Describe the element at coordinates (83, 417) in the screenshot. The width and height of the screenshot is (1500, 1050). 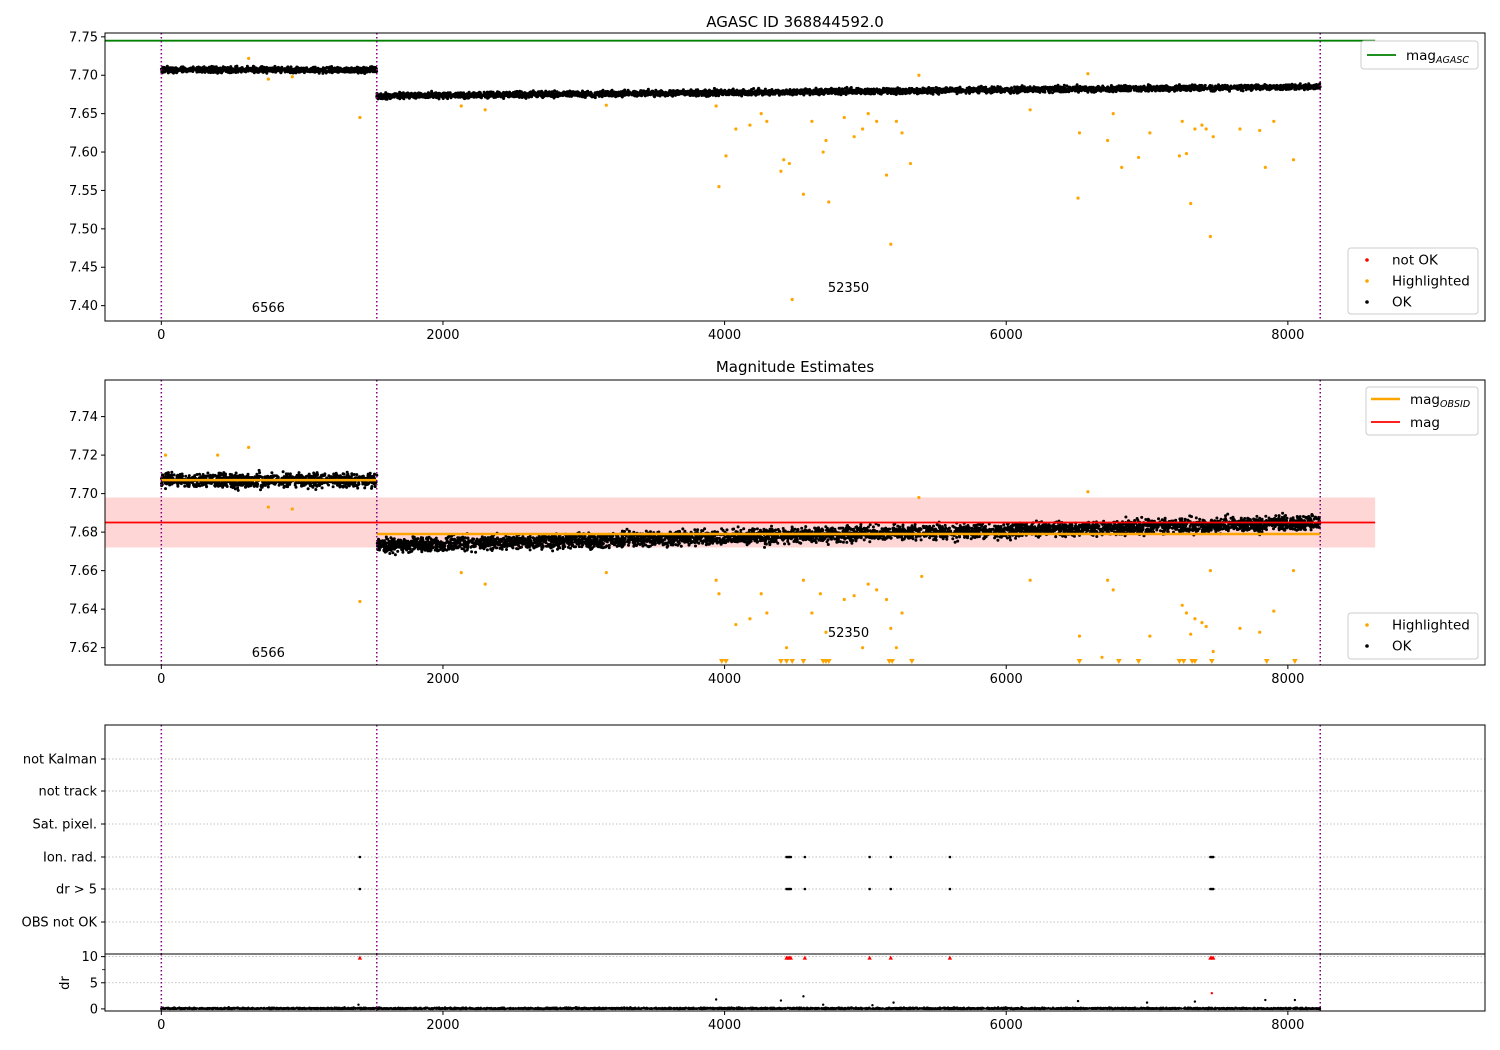
I see `y-tick-label: 7.74` at that location.